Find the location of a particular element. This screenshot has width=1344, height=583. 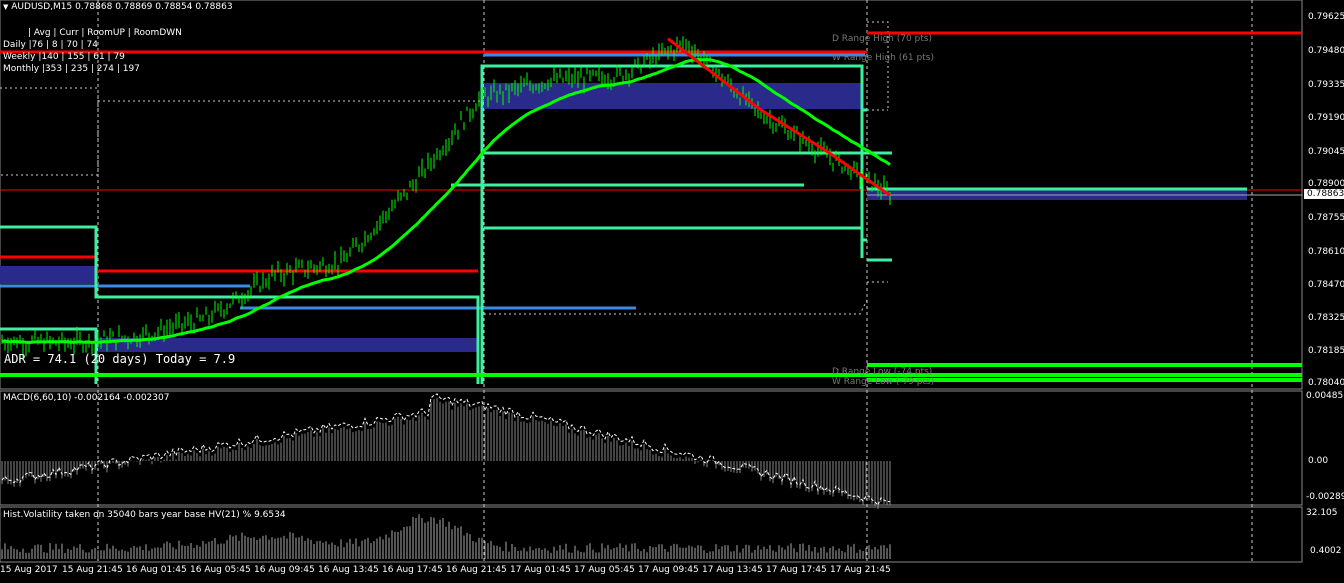

price-tick: 0.78040 is located at coordinates (1326, 383).